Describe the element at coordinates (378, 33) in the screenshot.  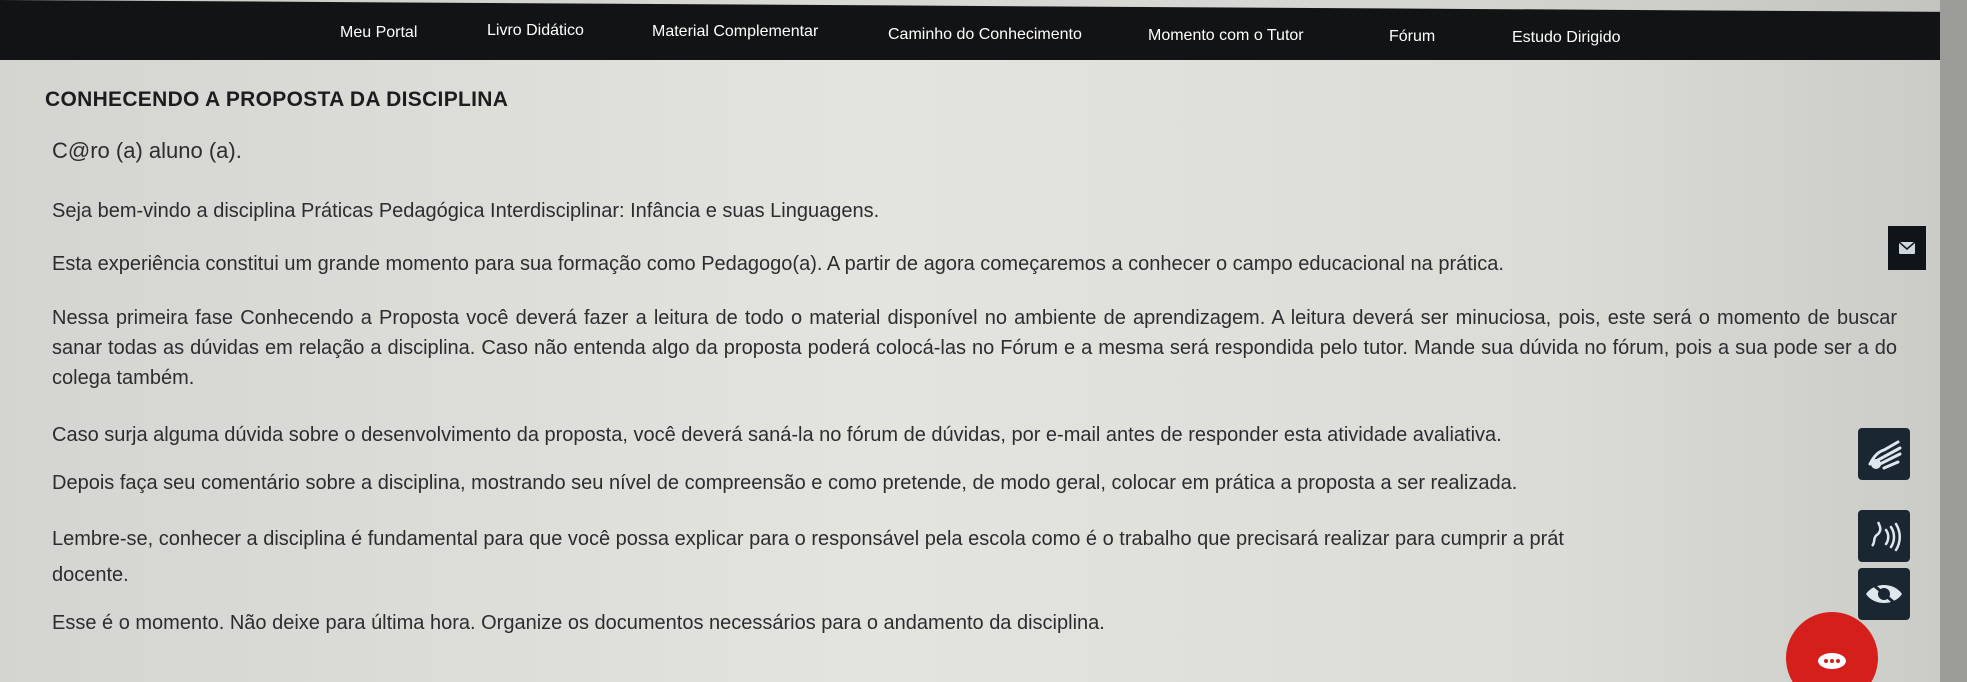
I see `nav-item-meu-portal: Meu Portal` at that location.